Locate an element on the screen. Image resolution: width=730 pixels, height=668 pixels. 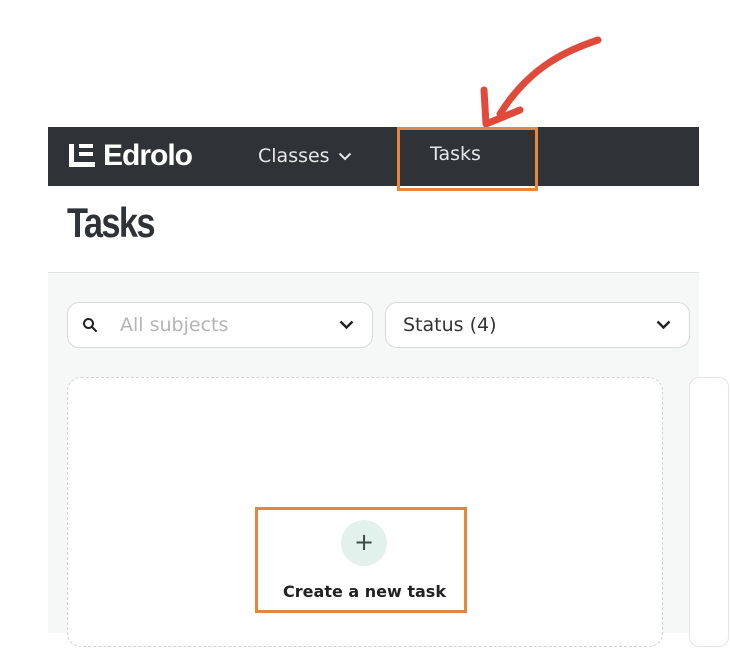
edrolo-logo-icon is located at coordinates (82, 155).